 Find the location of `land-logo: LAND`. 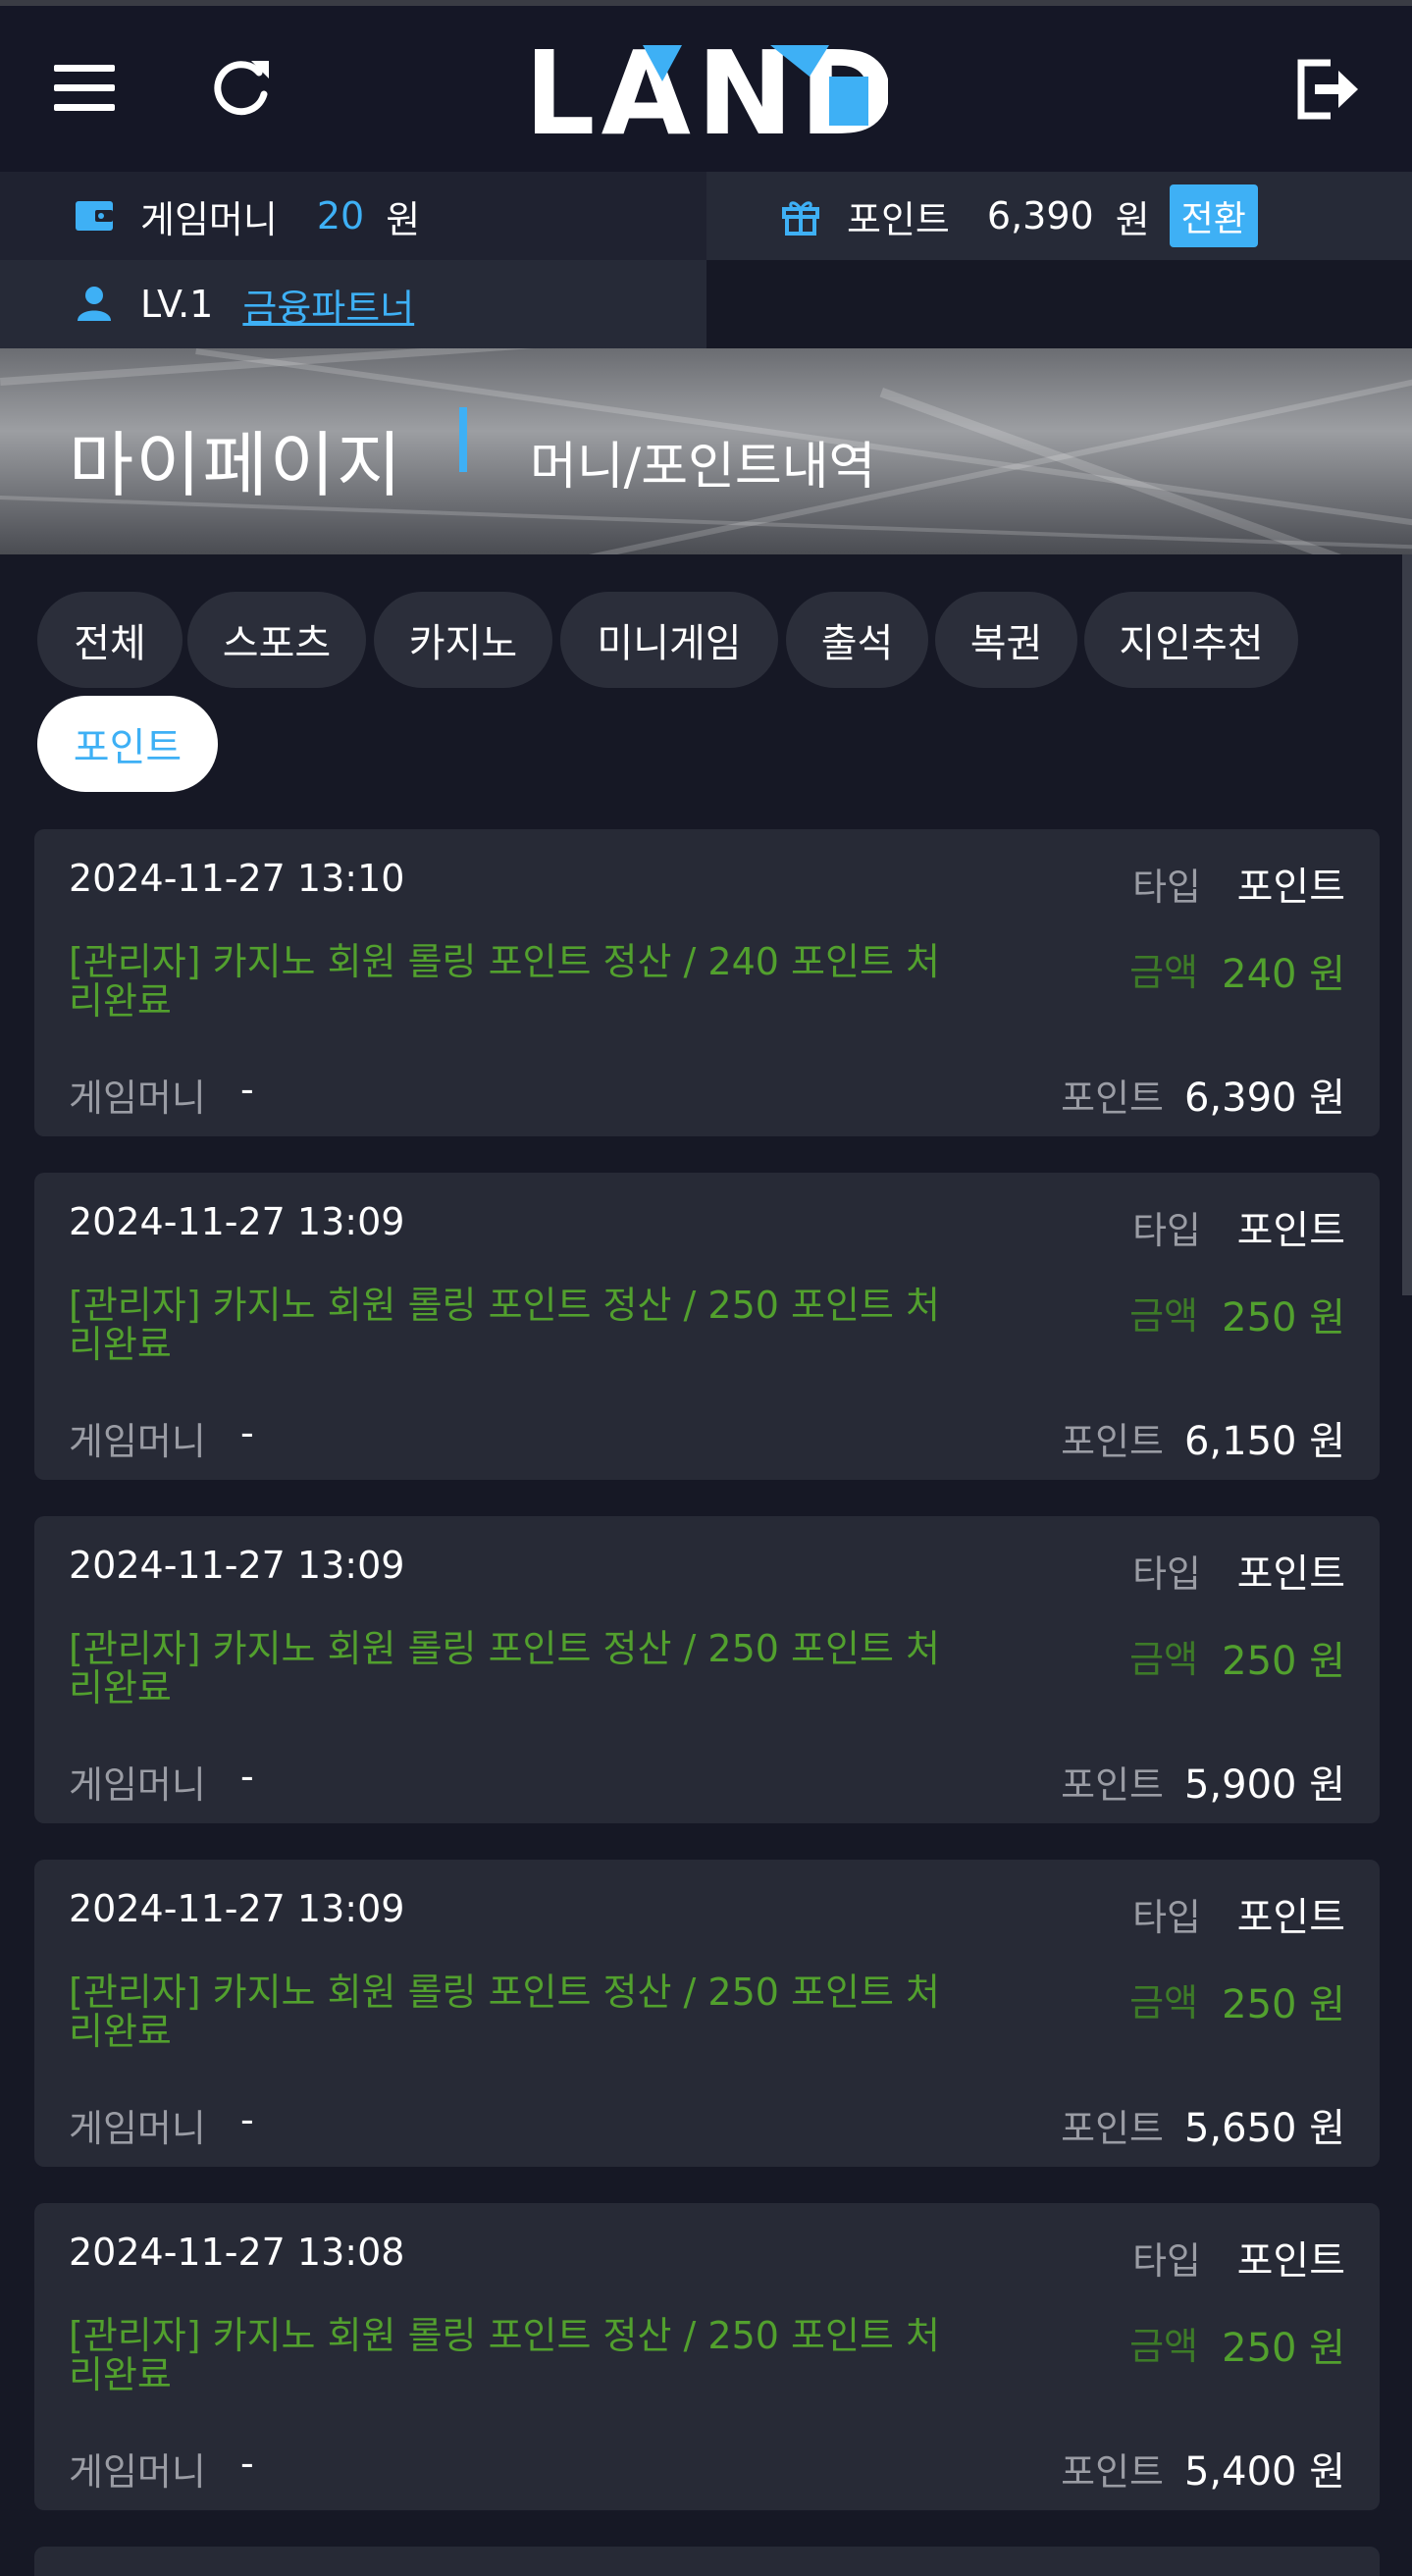

land-logo: LAND is located at coordinates (711, 90).